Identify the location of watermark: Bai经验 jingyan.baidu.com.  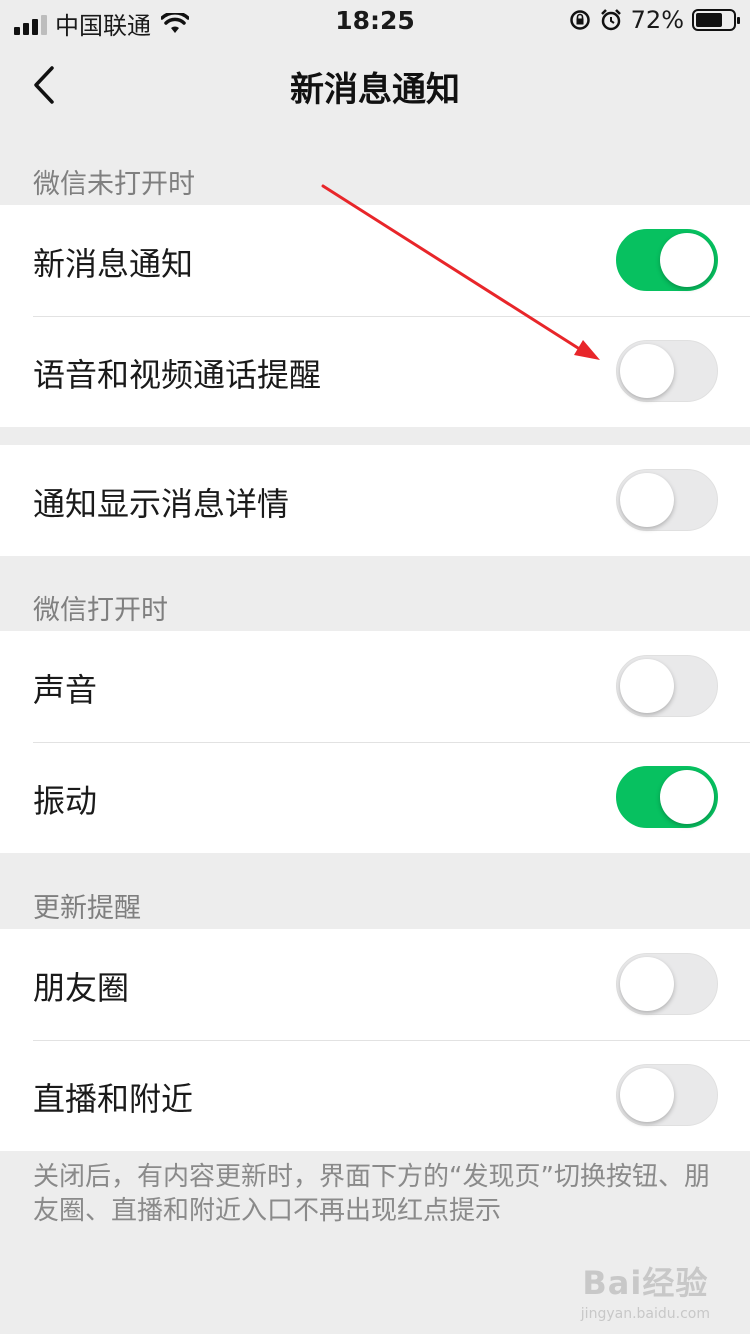
(645, 1290).